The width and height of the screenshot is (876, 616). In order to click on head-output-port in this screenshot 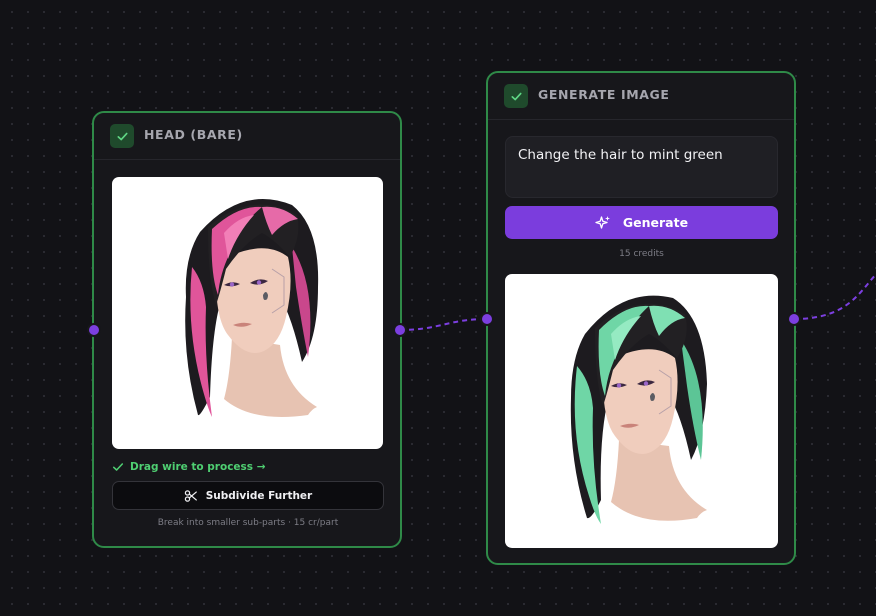, I will do `click(400, 330)`.